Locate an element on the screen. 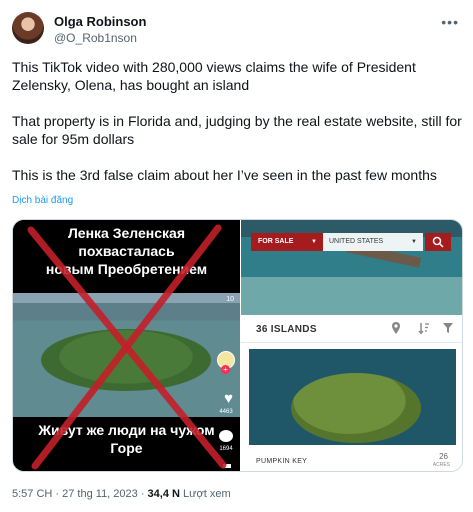 The width and height of the screenshot is (473, 512). caption-line: Ленка Зеленская is located at coordinates (126, 233).